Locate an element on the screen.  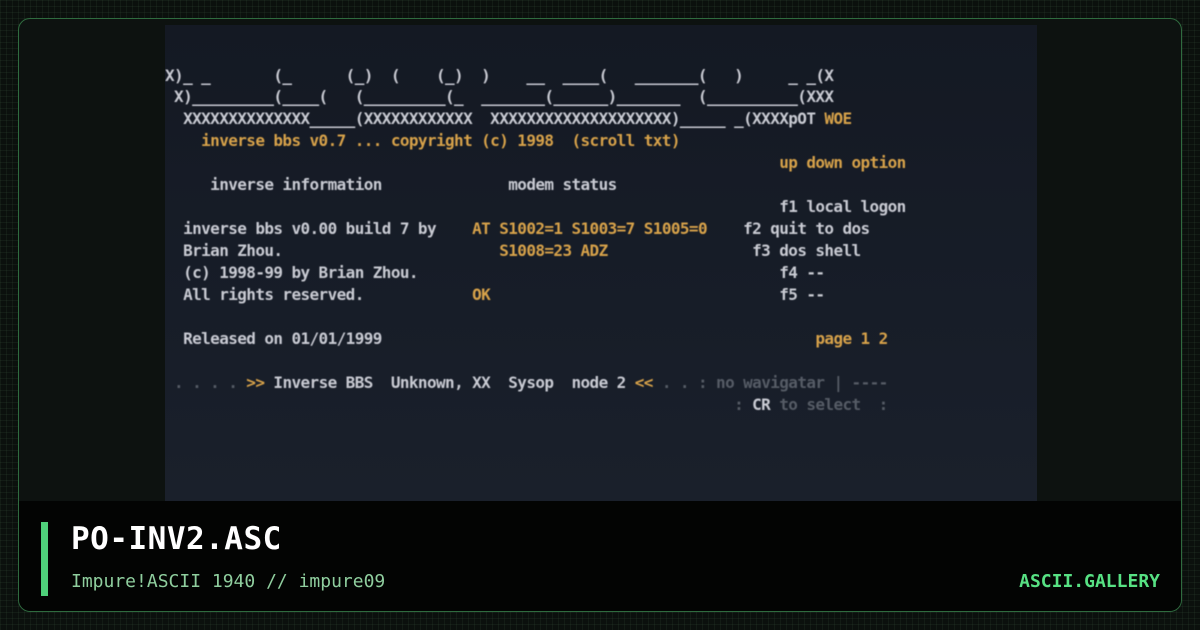
ansi-segment: : is located at coordinates (459, 404).